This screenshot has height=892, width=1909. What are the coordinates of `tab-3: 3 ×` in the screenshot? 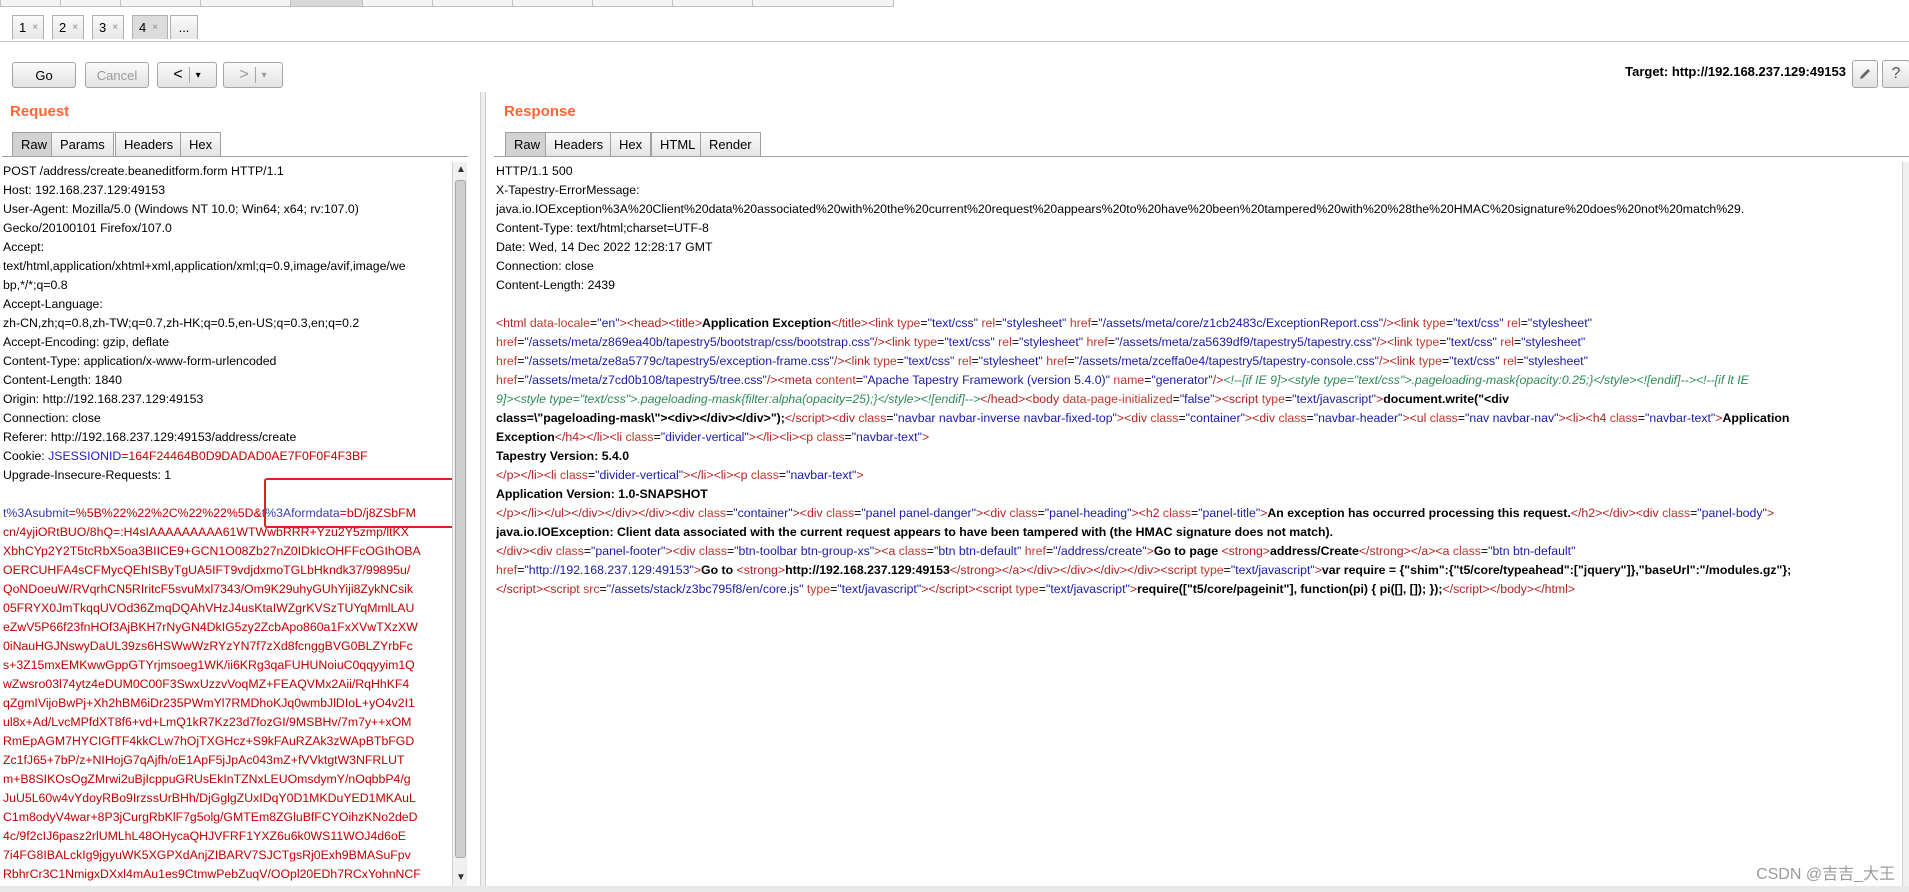 It's located at (108, 27).